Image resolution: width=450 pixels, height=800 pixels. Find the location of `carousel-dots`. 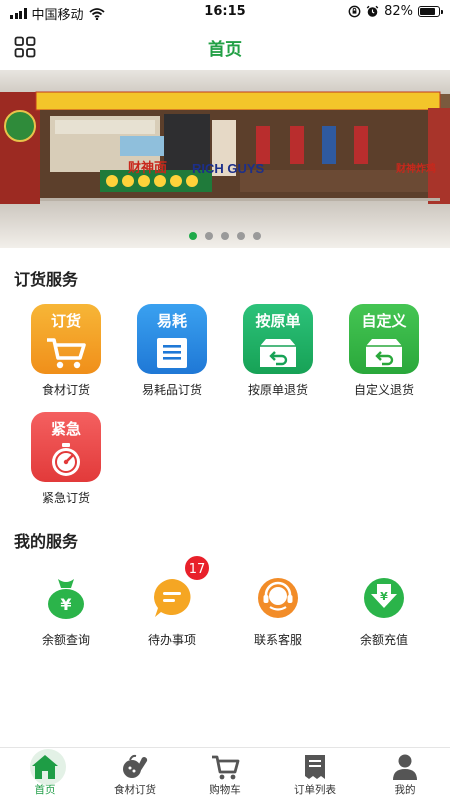

carousel-dots is located at coordinates (225, 236).